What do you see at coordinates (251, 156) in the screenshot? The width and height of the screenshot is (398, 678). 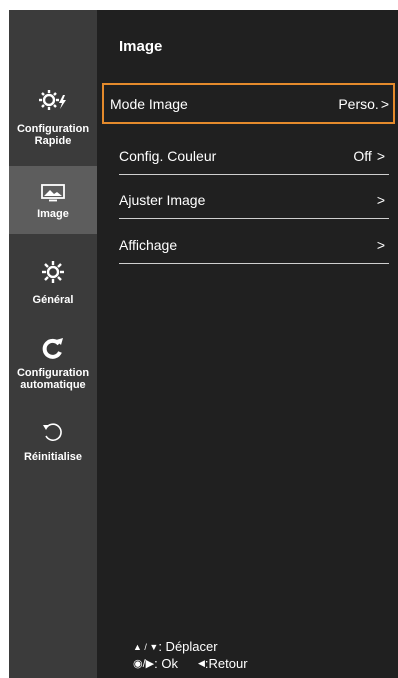 I see `menu-item-config-couleur: Config. Couleur Off >` at bounding box center [251, 156].